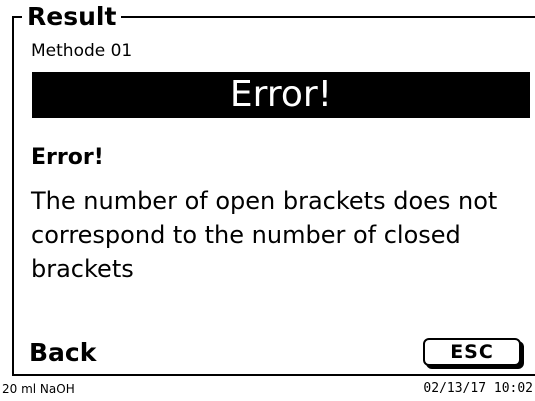 This screenshot has width=535, height=401. I want to click on error-banner: Error!, so click(281, 95).